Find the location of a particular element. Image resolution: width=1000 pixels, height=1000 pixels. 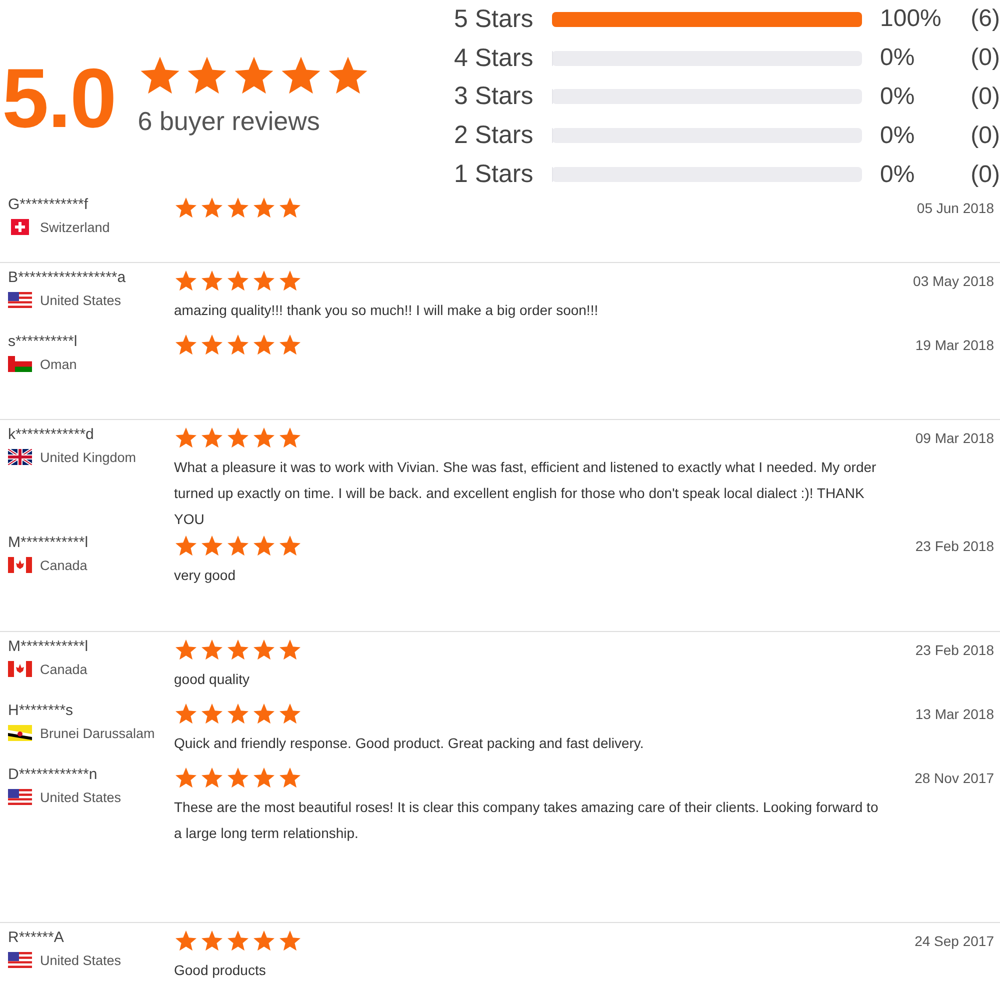

review-text: Good products is located at coordinates (220, 970).